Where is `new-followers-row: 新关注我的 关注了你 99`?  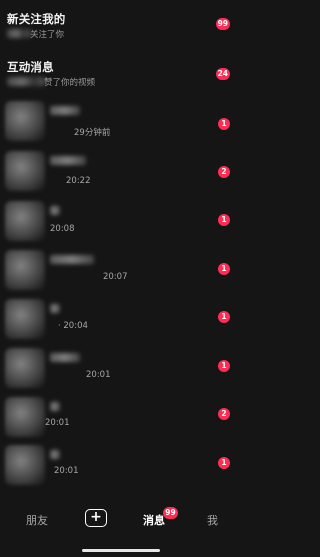
new-followers-row: 新关注我的 关注了你 99 is located at coordinates (121, 24).